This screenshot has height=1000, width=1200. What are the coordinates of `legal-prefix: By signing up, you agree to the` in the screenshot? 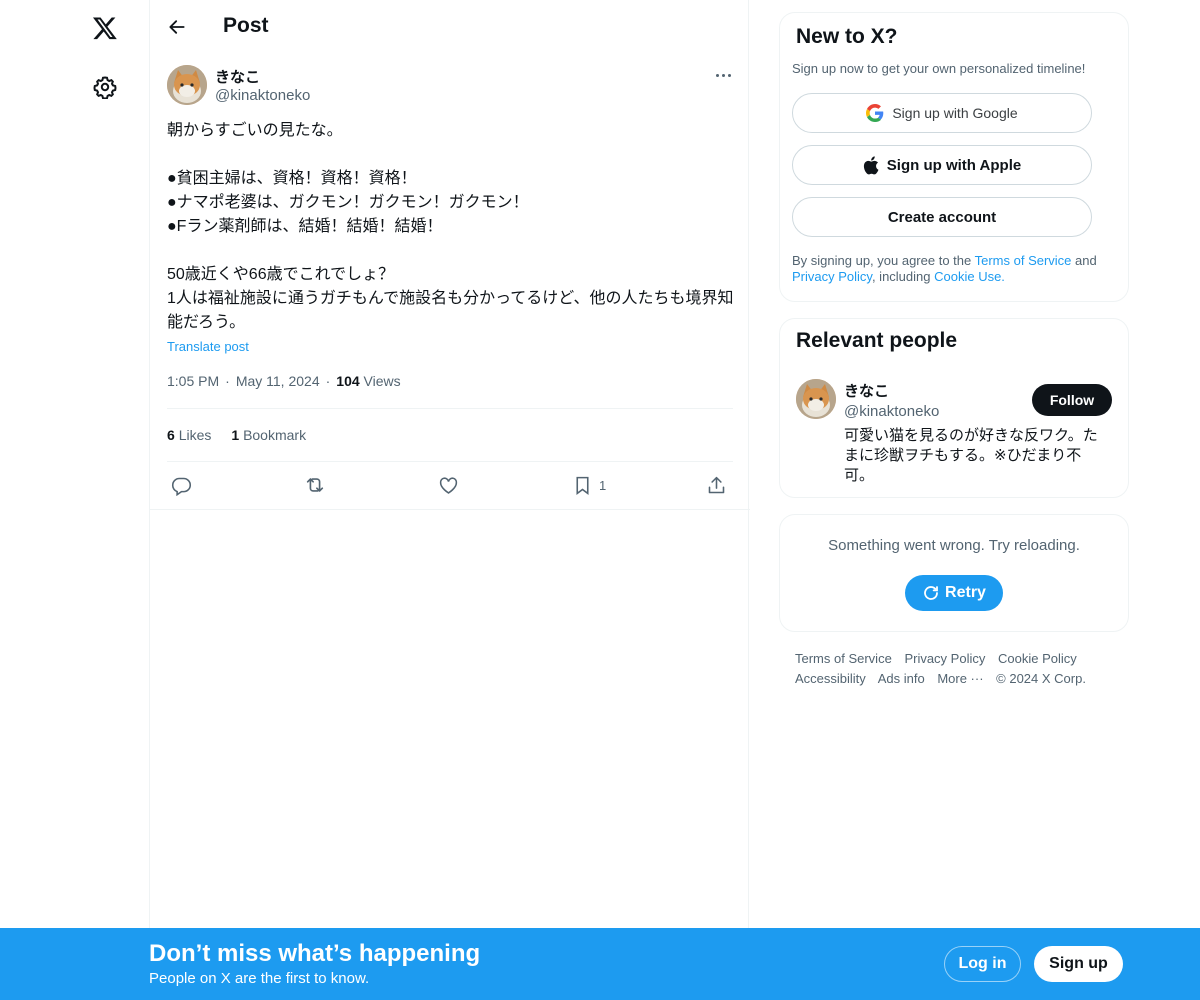 It's located at (883, 260).